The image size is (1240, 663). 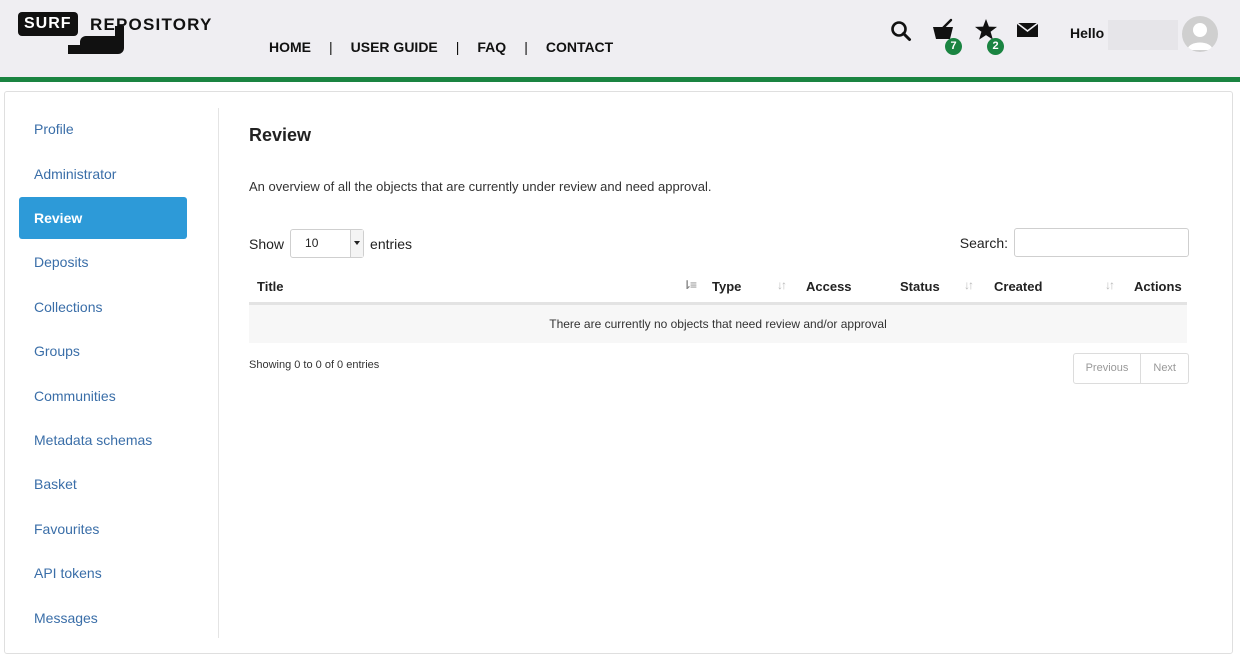 What do you see at coordinates (103, 262) in the screenshot?
I see `sidebar-item-deposits: Deposits` at bounding box center [103, 262].